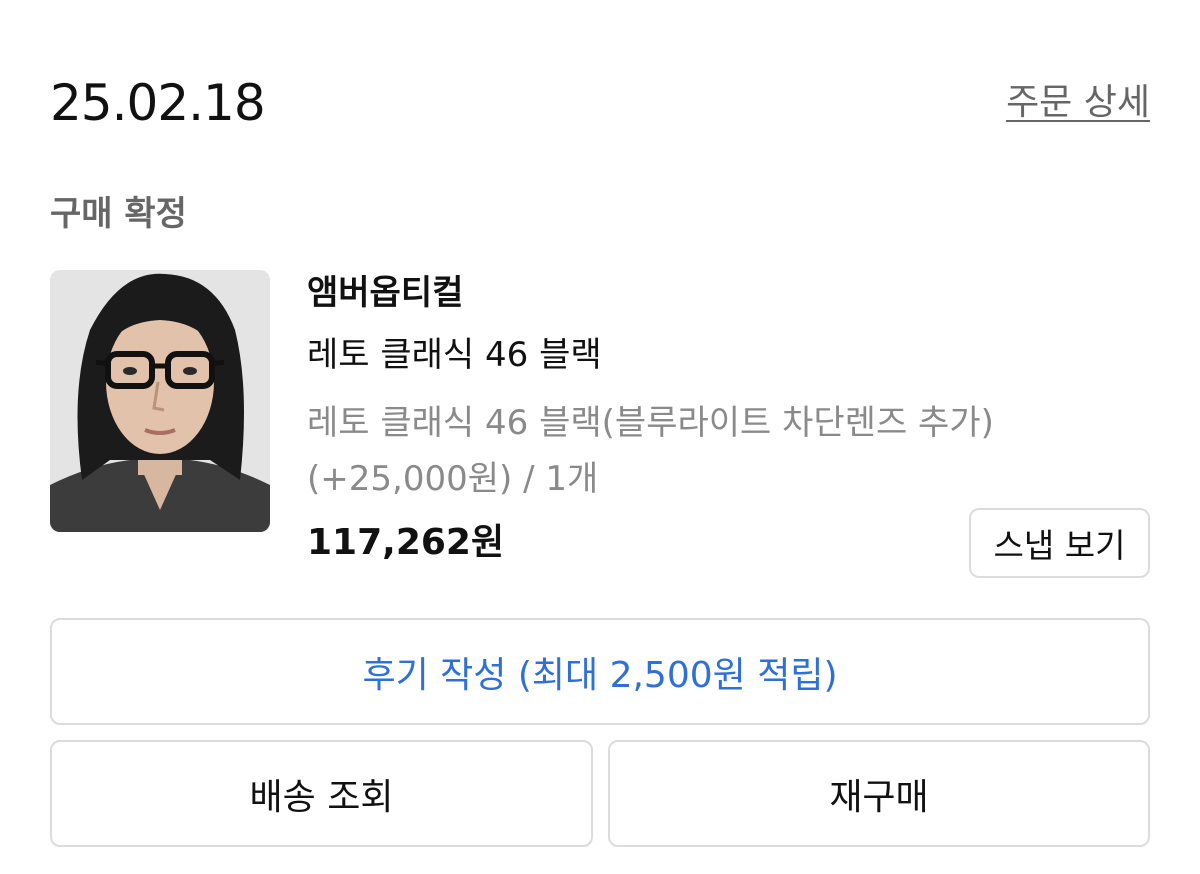  Describe the element at coordinates (454, 355) in the screenshot. I see `product-name: 레토 클래식 46 블랙` at that location.